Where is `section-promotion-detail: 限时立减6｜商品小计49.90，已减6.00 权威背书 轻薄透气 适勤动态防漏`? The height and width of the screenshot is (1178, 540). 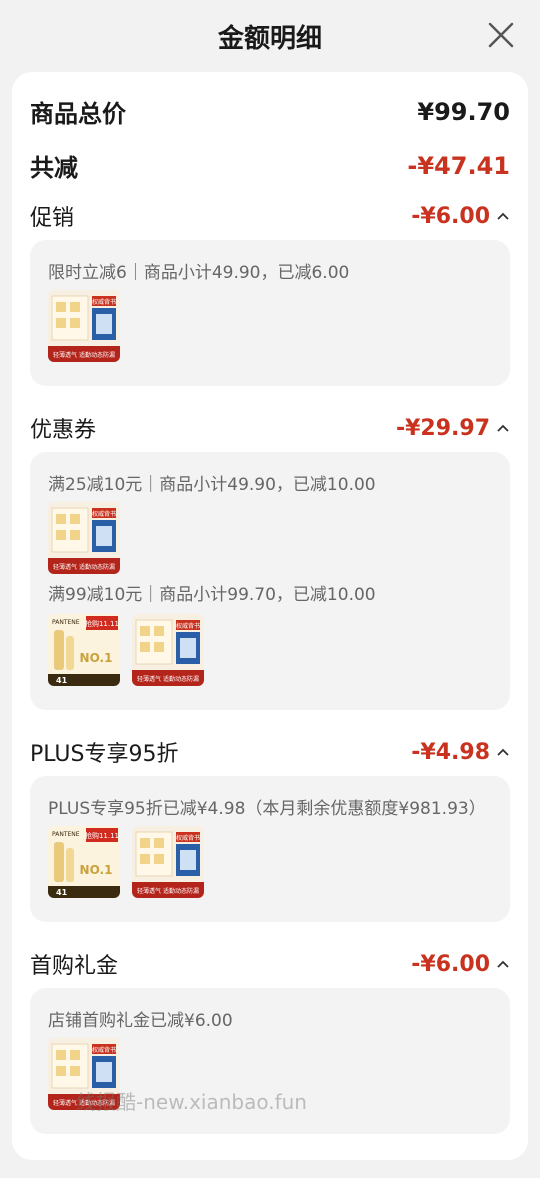
section-promotion-detail: 限时立减6｜商品小计49.90，已减6.00 权威背书 轻薄透气 适勤动态防漏 is located at coordinates (270, 313).